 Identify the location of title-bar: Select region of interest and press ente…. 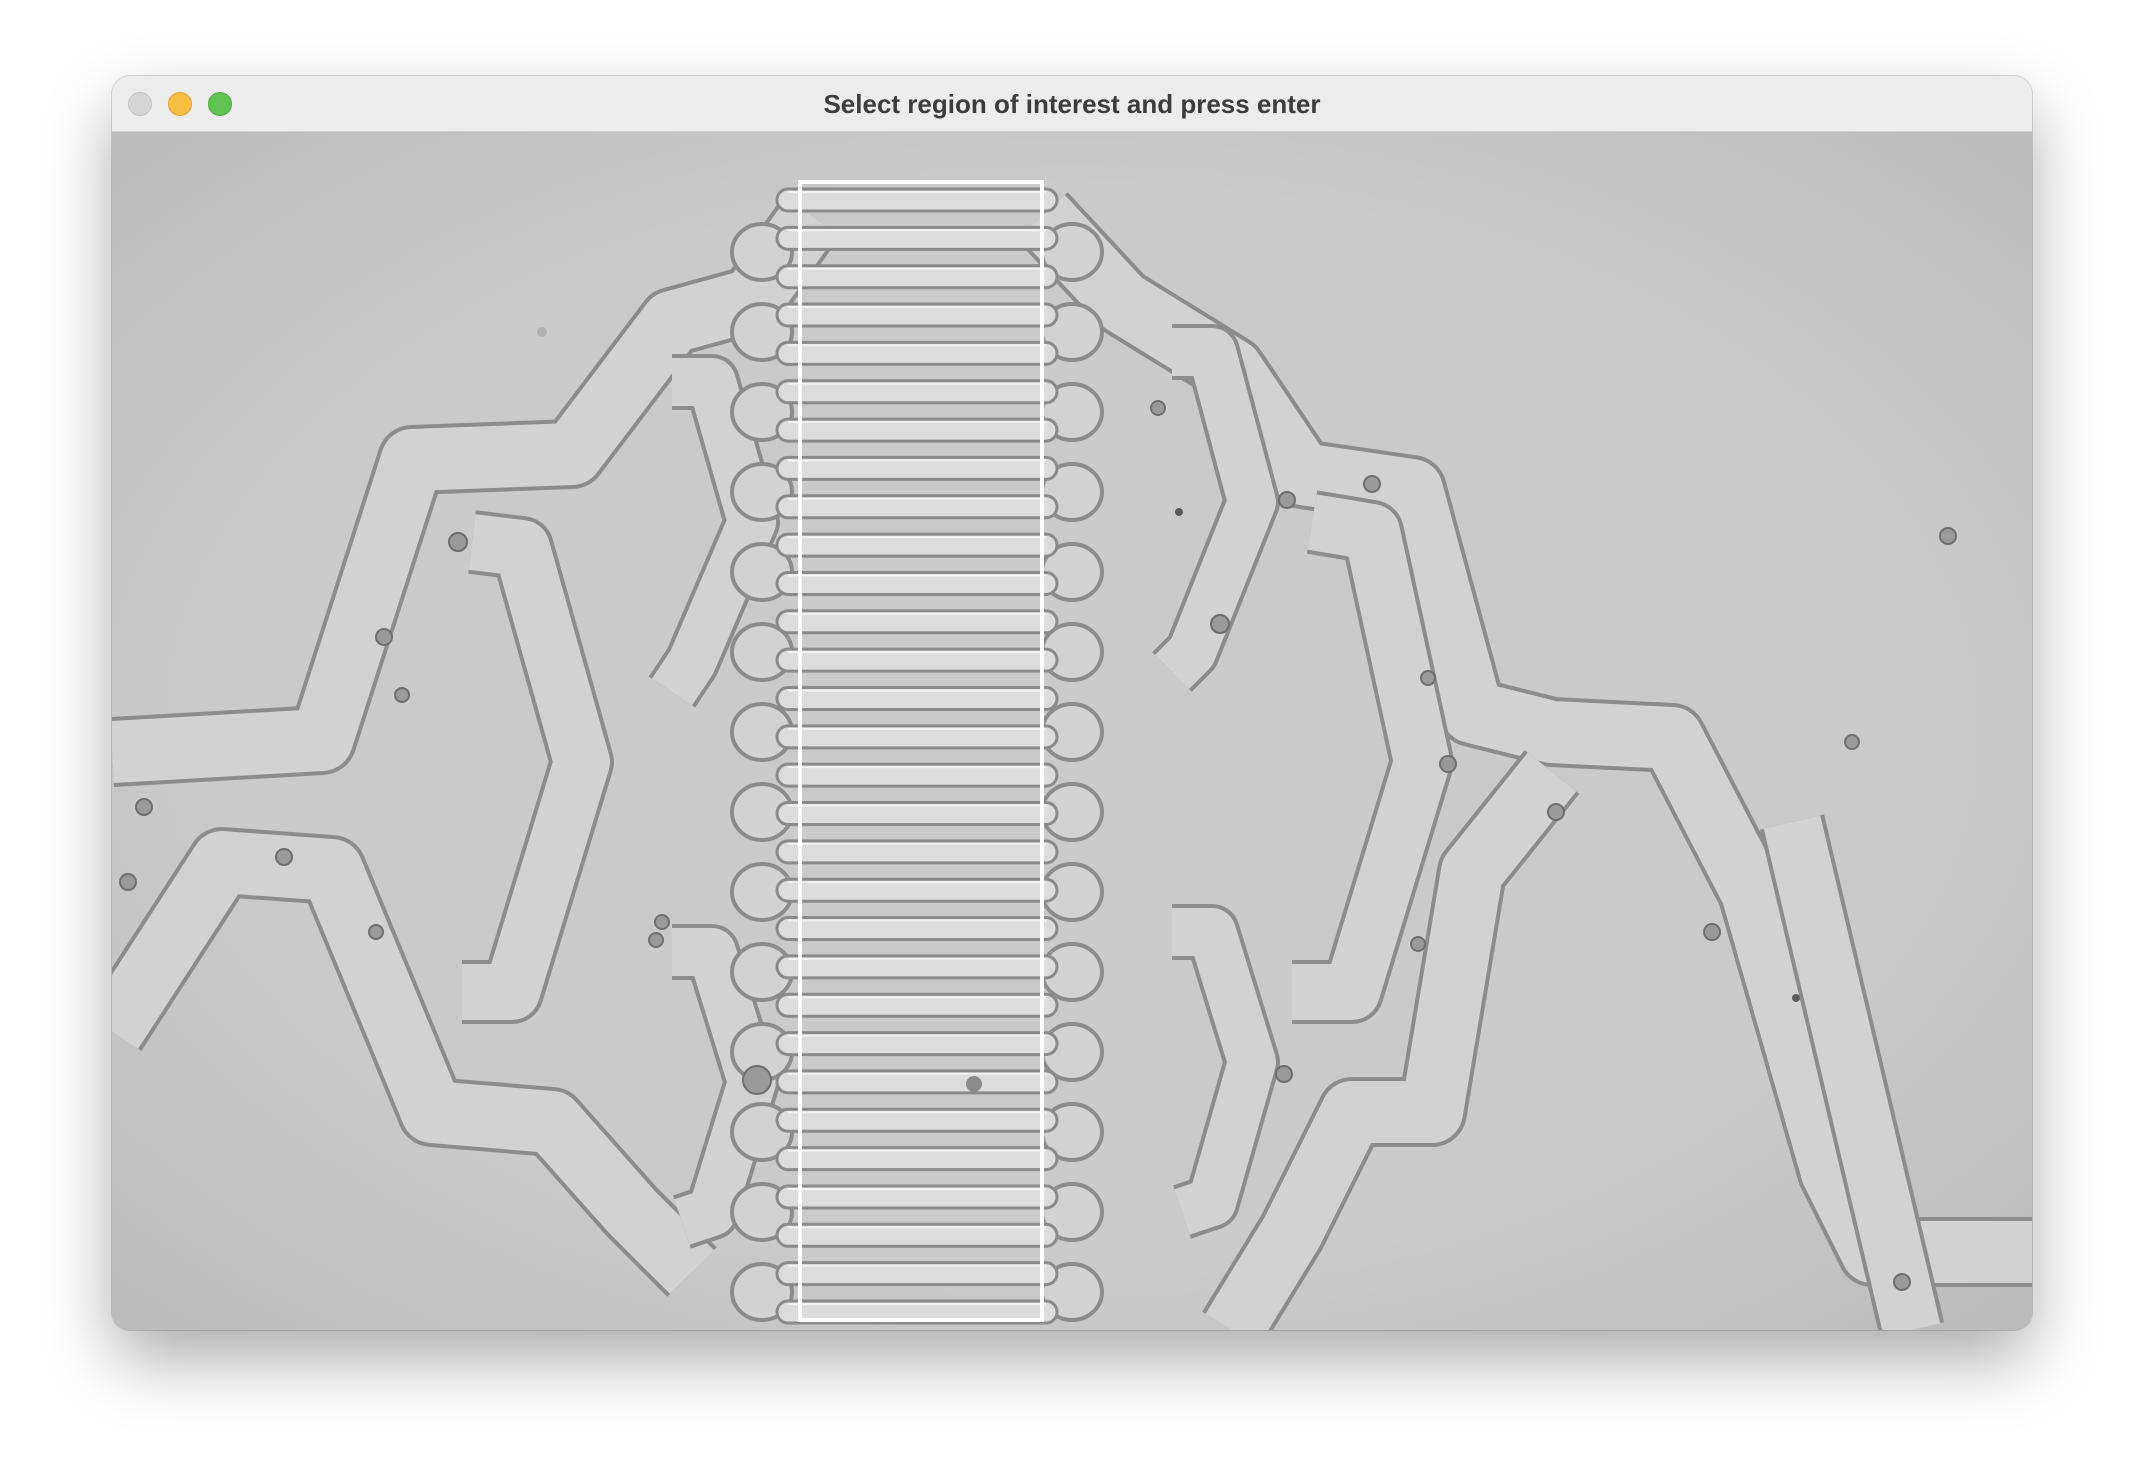
(1072, 104).